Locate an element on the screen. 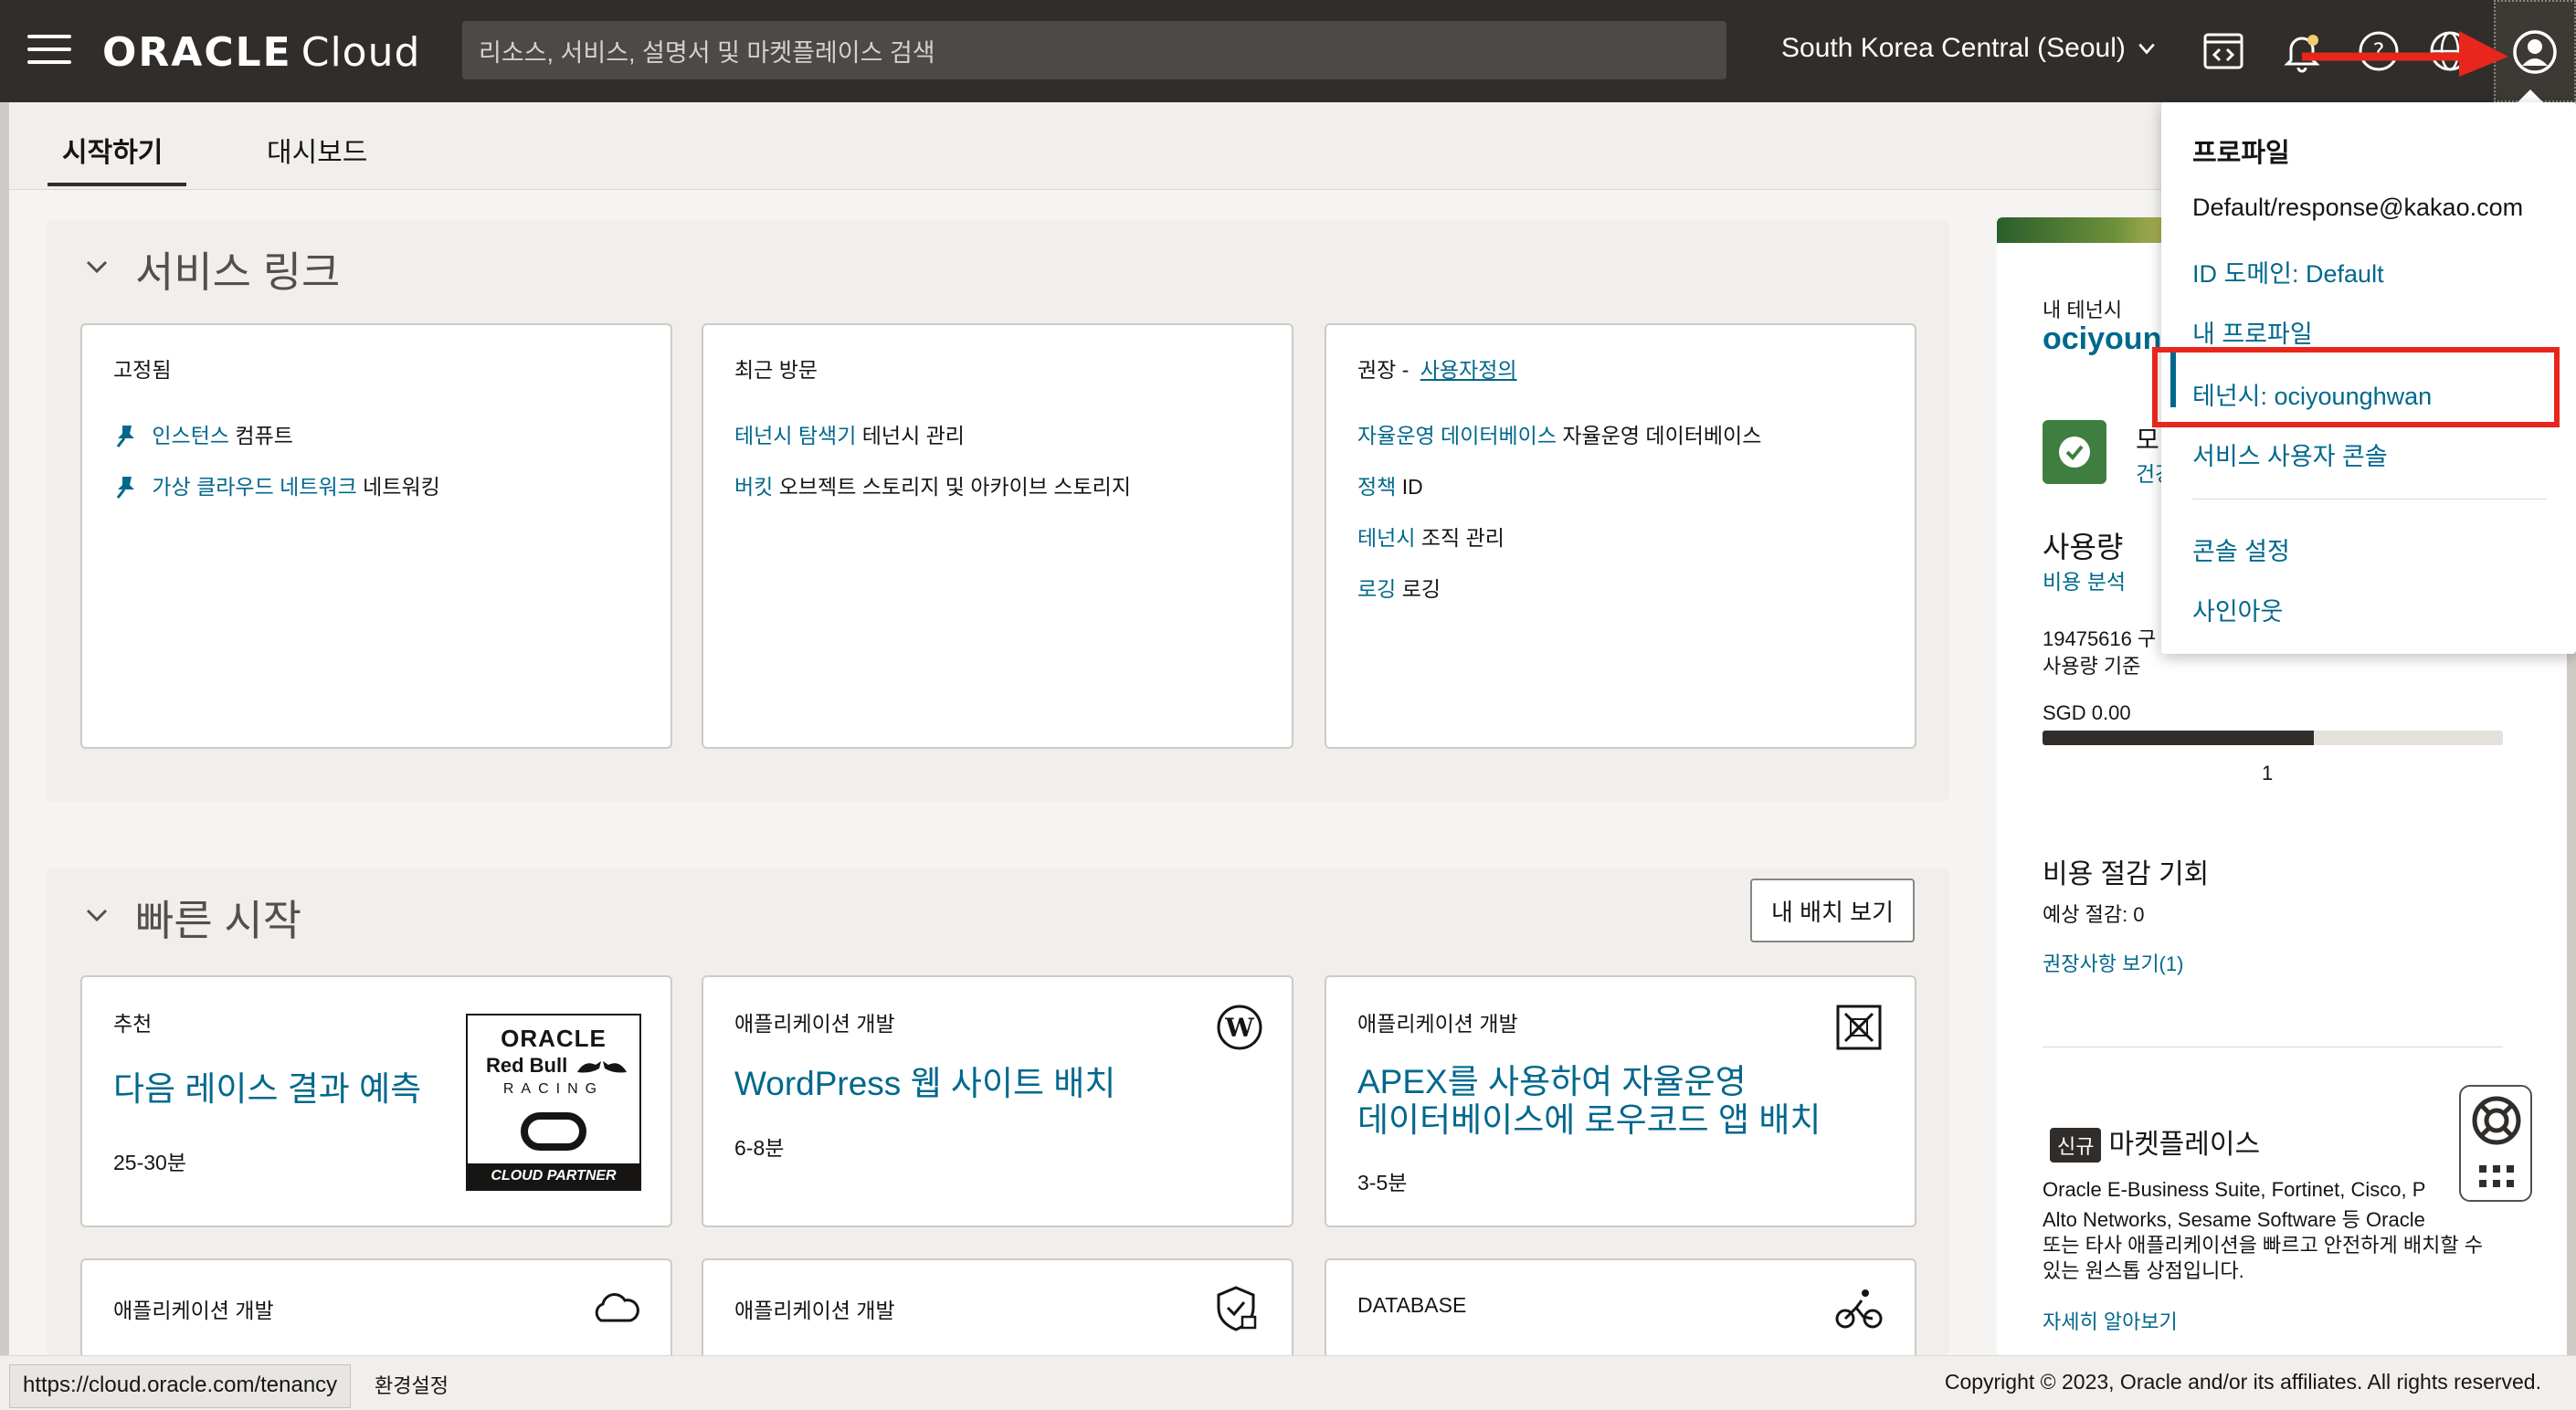  health-status-icon is located at coordinates (2074, 452).